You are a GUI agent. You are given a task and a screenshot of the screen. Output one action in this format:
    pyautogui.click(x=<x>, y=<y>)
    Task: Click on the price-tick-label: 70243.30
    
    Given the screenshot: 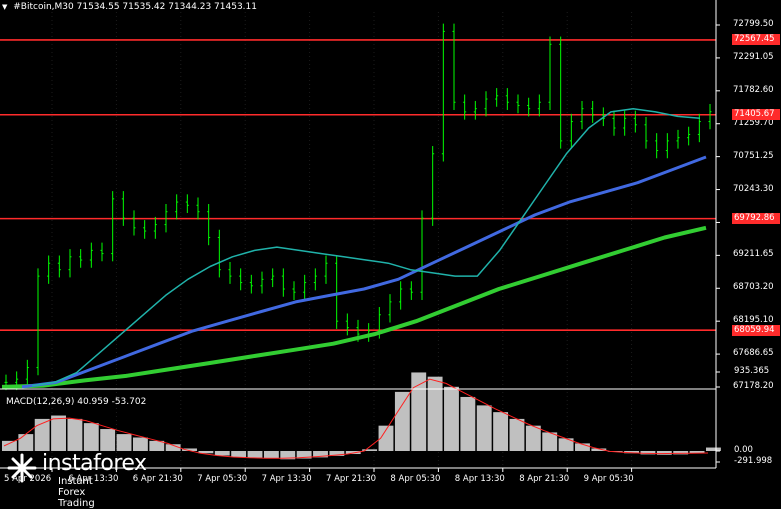 What is the action you would take?
    pyautogui.click(x=753, y=188)
    